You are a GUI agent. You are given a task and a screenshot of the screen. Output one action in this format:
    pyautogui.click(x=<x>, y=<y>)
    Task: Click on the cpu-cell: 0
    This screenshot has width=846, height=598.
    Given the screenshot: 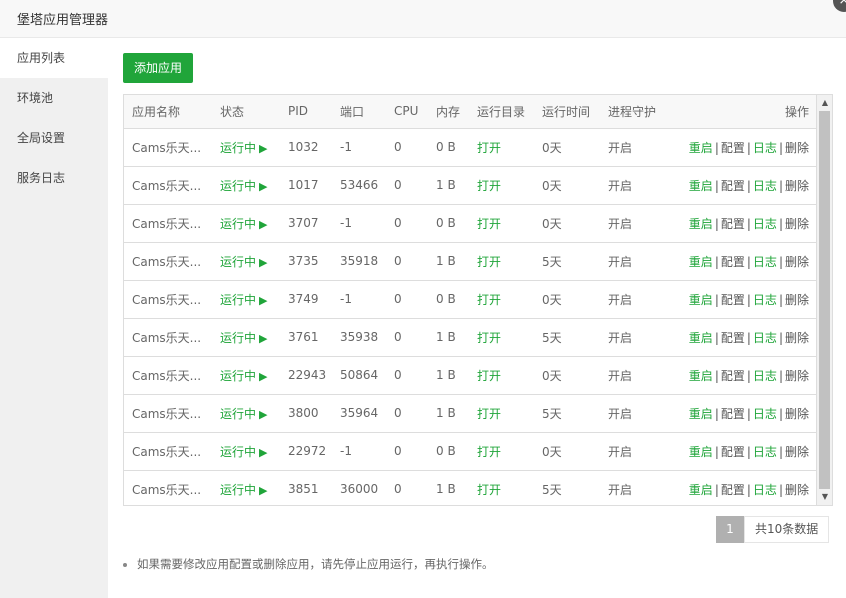 What is the action you would take?
    pyautogui.click(x=407, y=487)
    